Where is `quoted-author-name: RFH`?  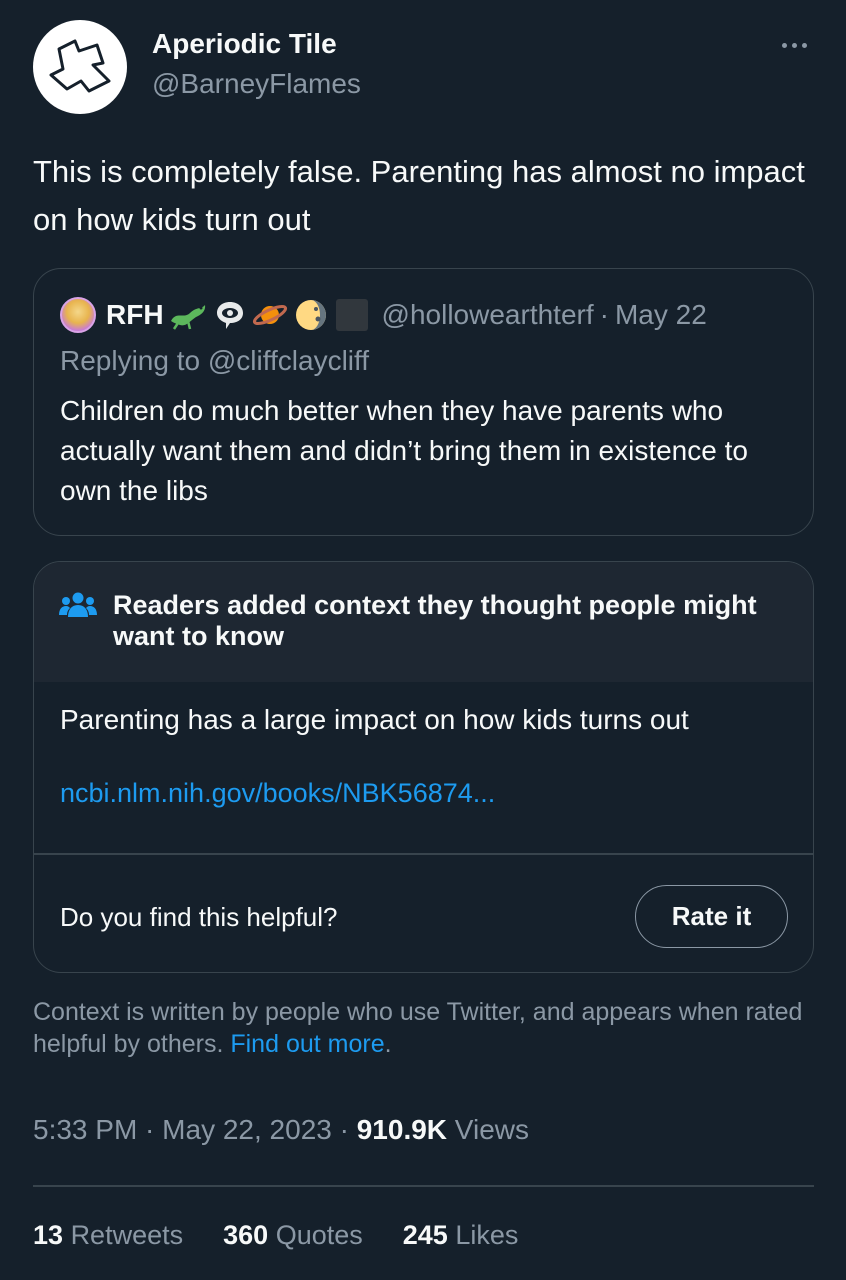
quoted-author-name: RFH is located at coordinates (135, 315).